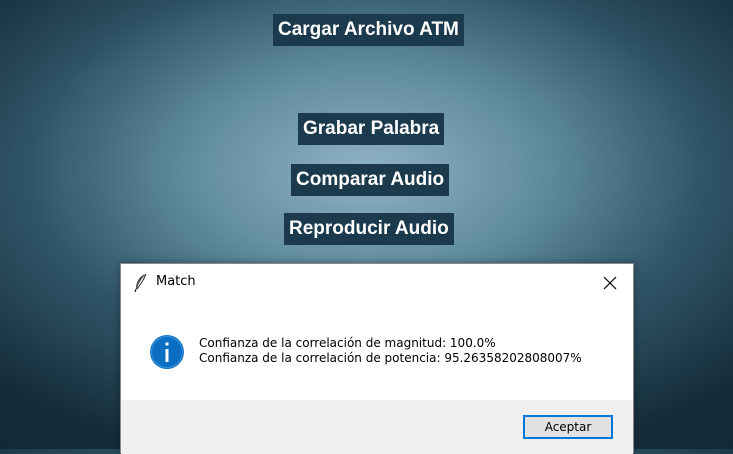 This screenshot has height=454, width=733. I want to click on record-word-button: Grabar Palabra, so click(371, 129).